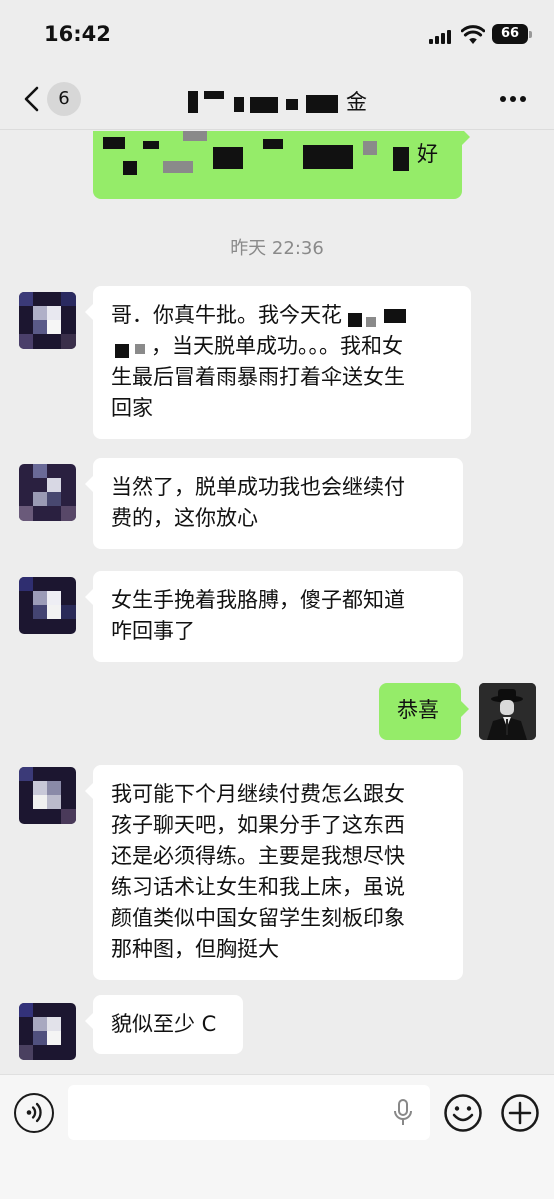 This screenshot has width=554, height=1199. Describe the element at coordinates (503, 99) in the screenshot. I see `ellipsis-icon` at that location.